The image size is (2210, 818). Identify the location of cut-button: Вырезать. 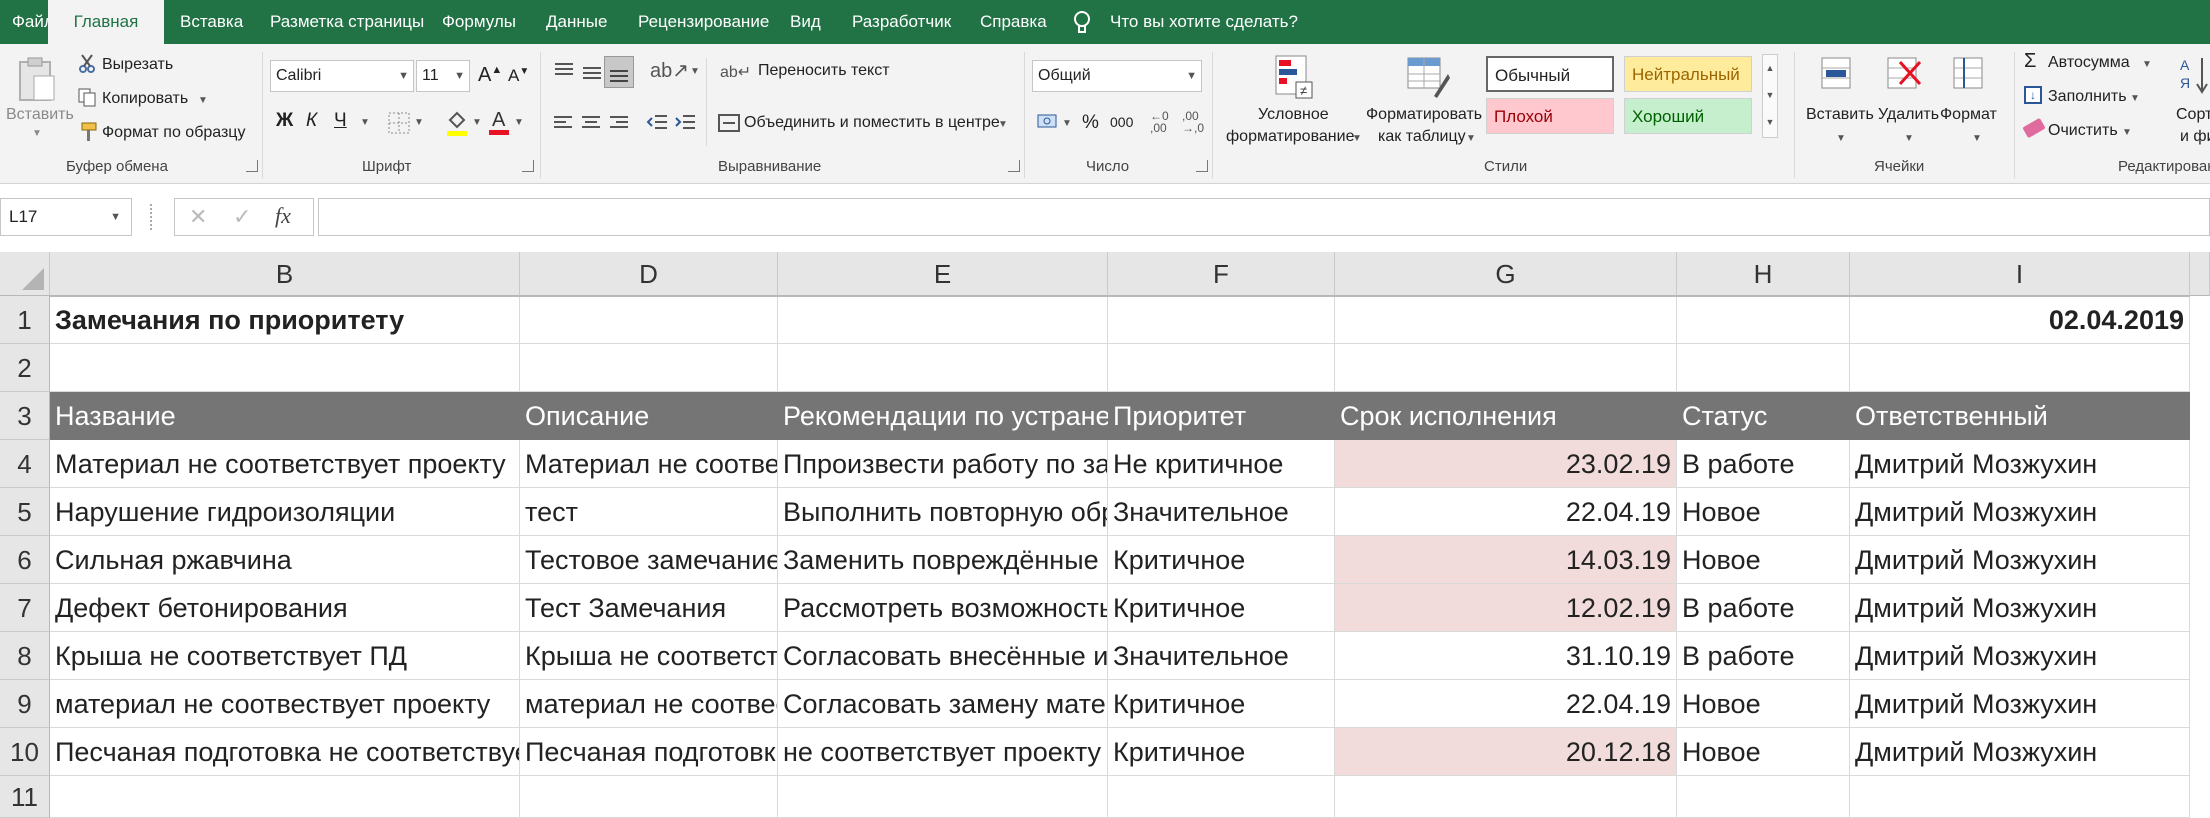
(137, 65).